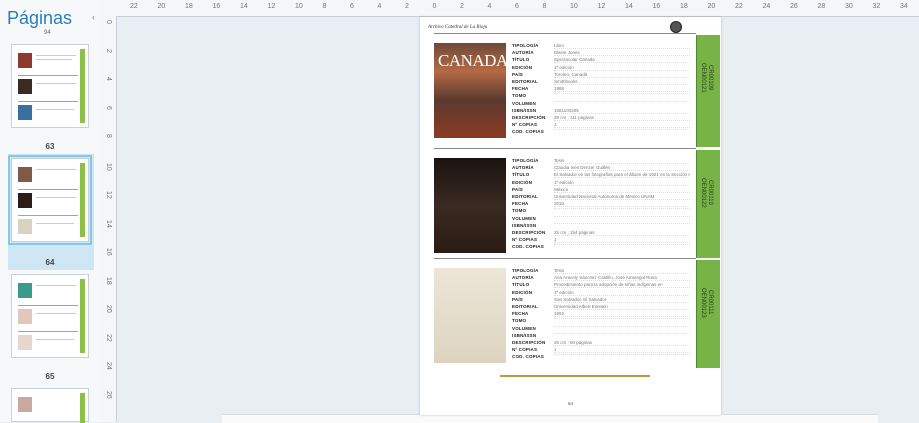 This screenshot has width=919, height=423. Describe the element at coordinates (517, 299) in the screenshot. I see `field-label: PAÍS` at that location.